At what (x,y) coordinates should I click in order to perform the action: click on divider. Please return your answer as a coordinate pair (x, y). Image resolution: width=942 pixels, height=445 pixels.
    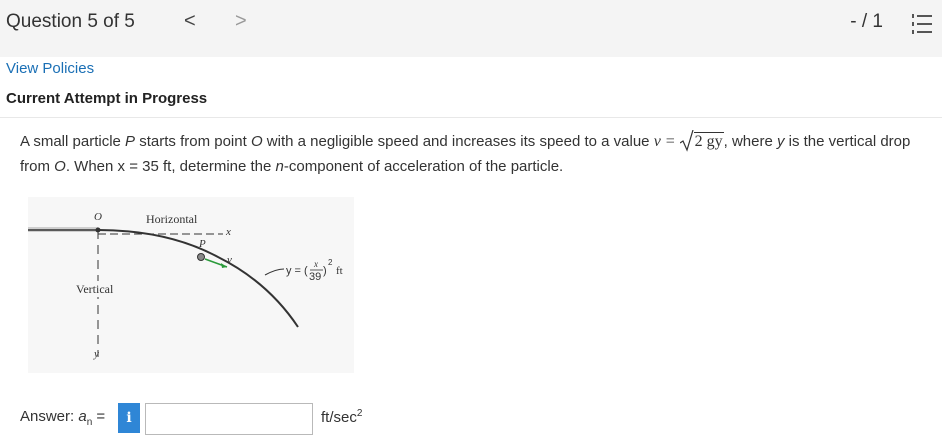
    Looking at the image, I should click on (471, 117).